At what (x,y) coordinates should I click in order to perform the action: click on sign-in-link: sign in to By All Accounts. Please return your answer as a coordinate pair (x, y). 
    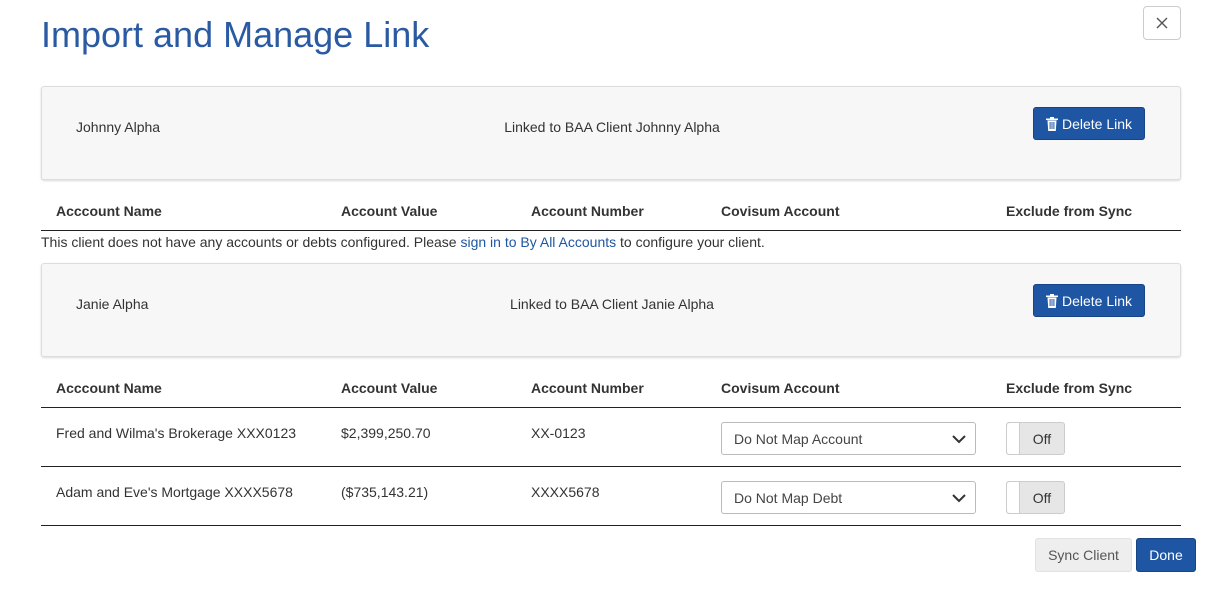
    Looking at the image, I should click on (538, 242).